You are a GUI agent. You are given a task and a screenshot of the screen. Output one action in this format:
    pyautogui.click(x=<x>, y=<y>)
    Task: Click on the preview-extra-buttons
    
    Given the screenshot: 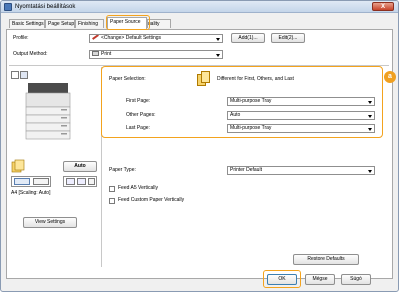 What is the action you would take?
    pyautogui.click(x=80, y=181)
    